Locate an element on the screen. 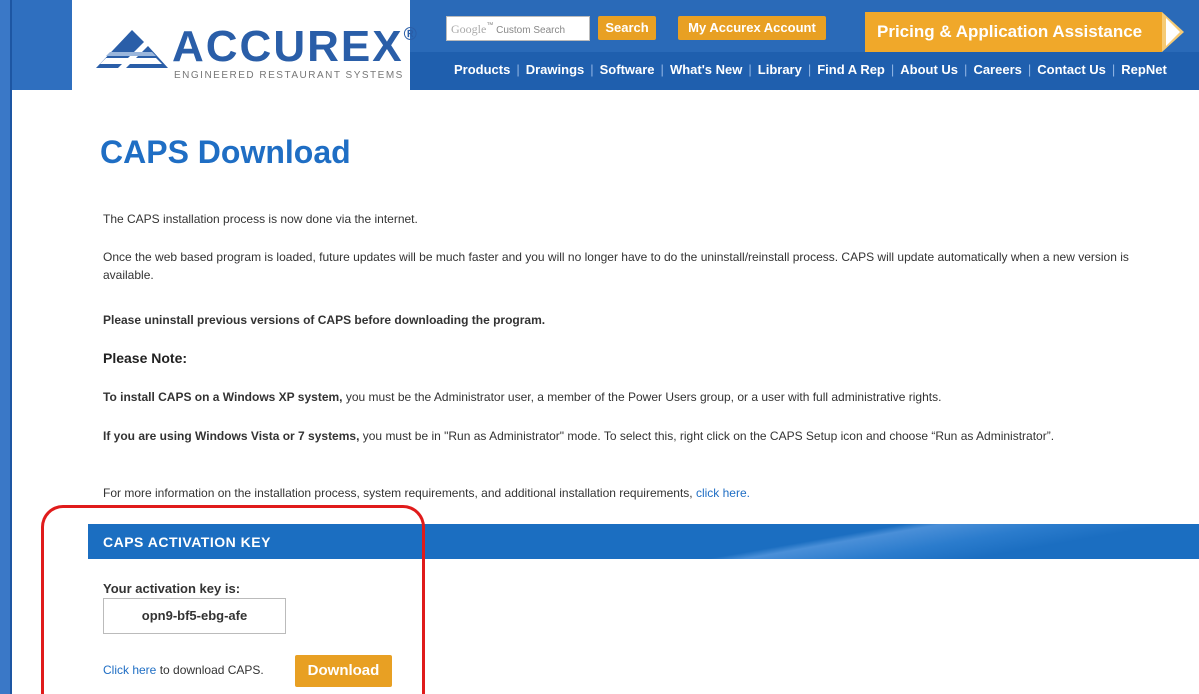  more-info-link: click here. is located at coordinates (723, 493).